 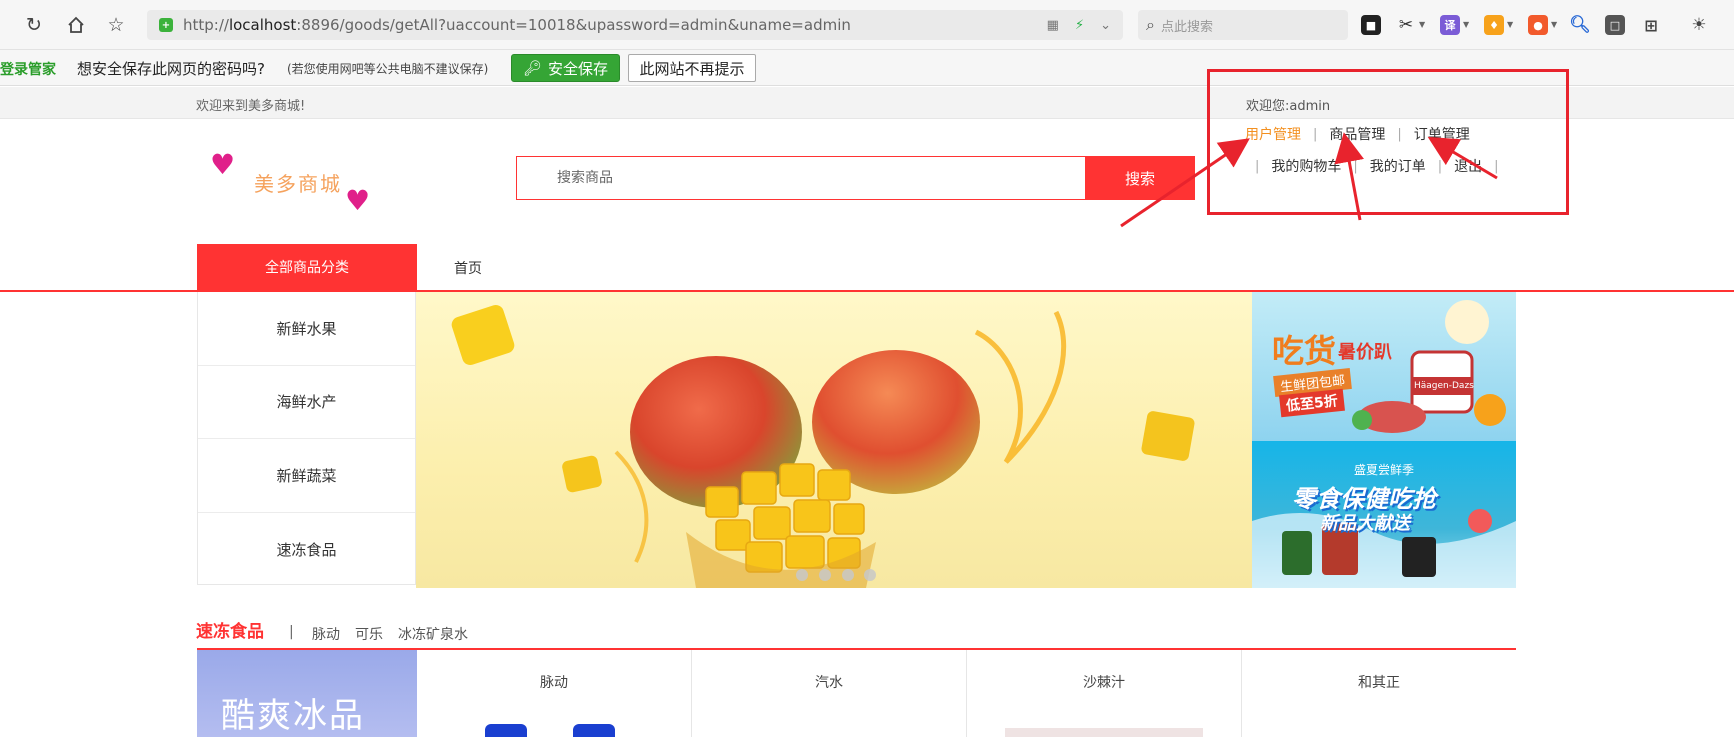 What do you see at coordinates (1105, 25) in the screenshot?
I see `chevron-down-icon: ⌄` at bounding box center [1105, 25].